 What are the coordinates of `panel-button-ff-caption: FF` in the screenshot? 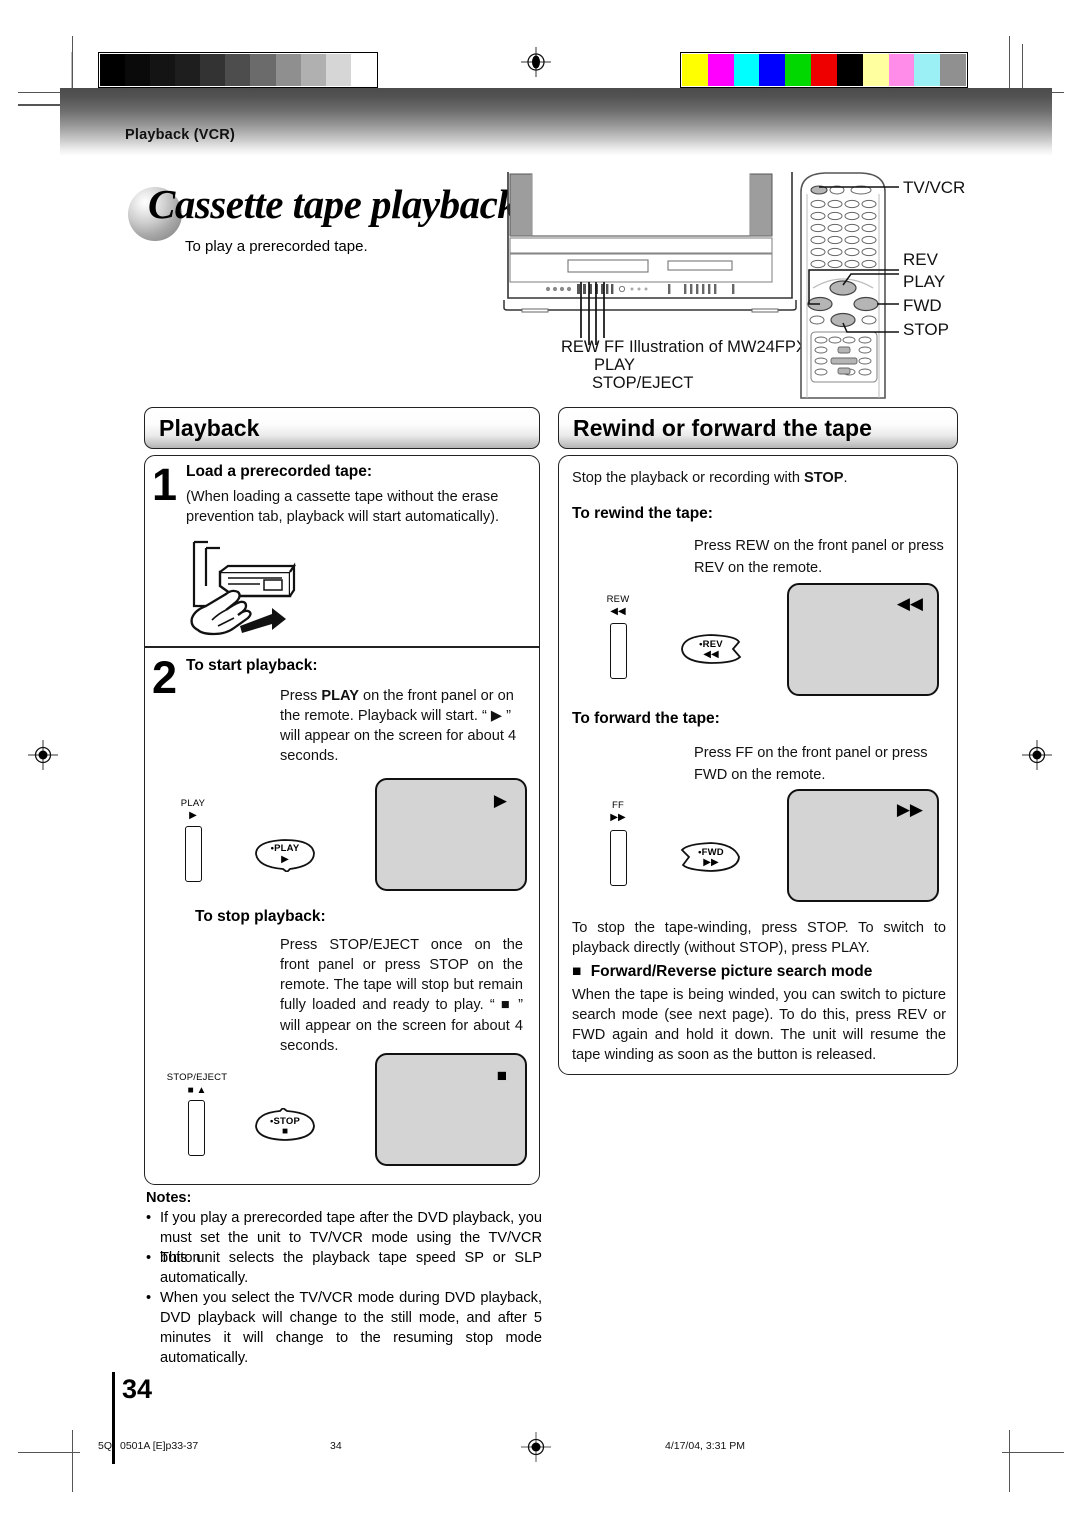 It's located at (617, 805).